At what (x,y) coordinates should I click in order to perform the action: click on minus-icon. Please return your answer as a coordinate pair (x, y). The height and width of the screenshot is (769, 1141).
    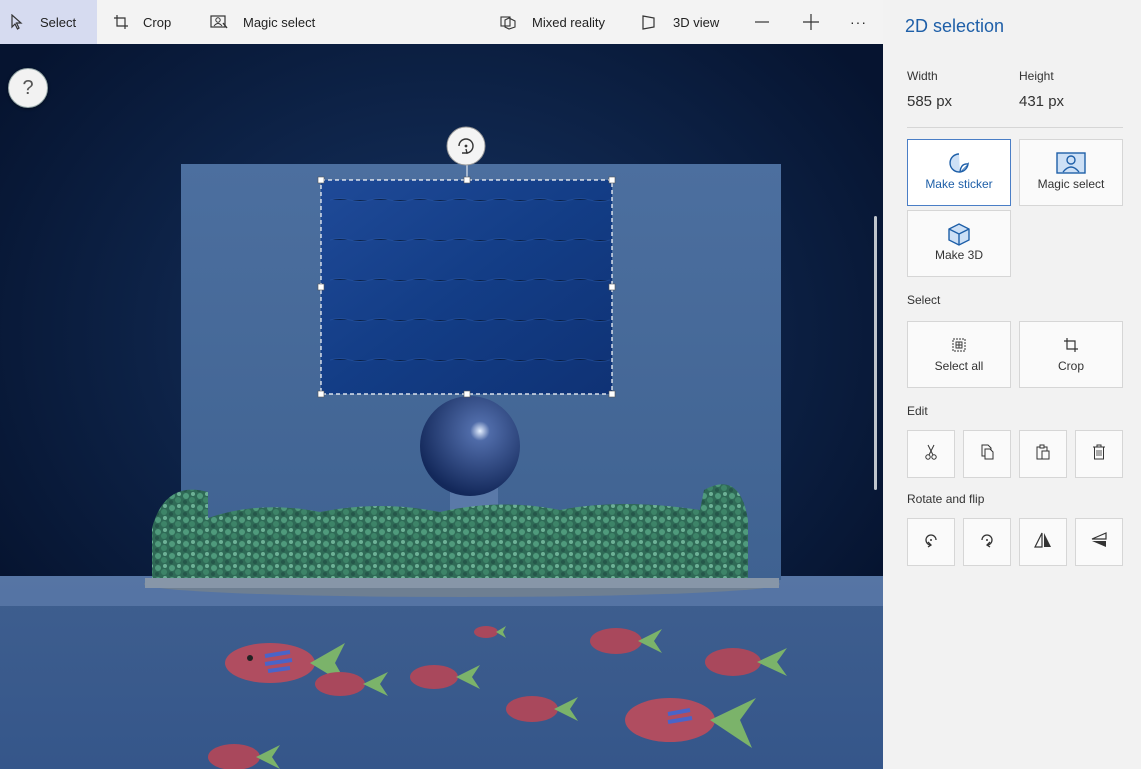
    Looking at the image, I should click on (762, 22).